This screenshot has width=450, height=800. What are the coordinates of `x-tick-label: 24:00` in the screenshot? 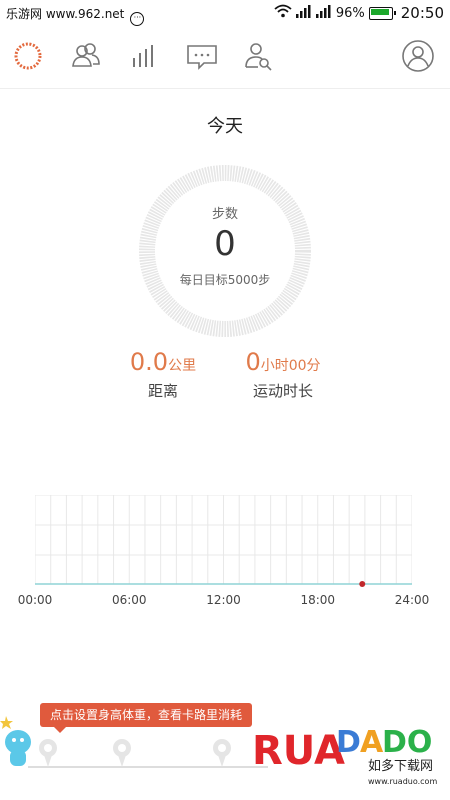 It's located at (412, 600).